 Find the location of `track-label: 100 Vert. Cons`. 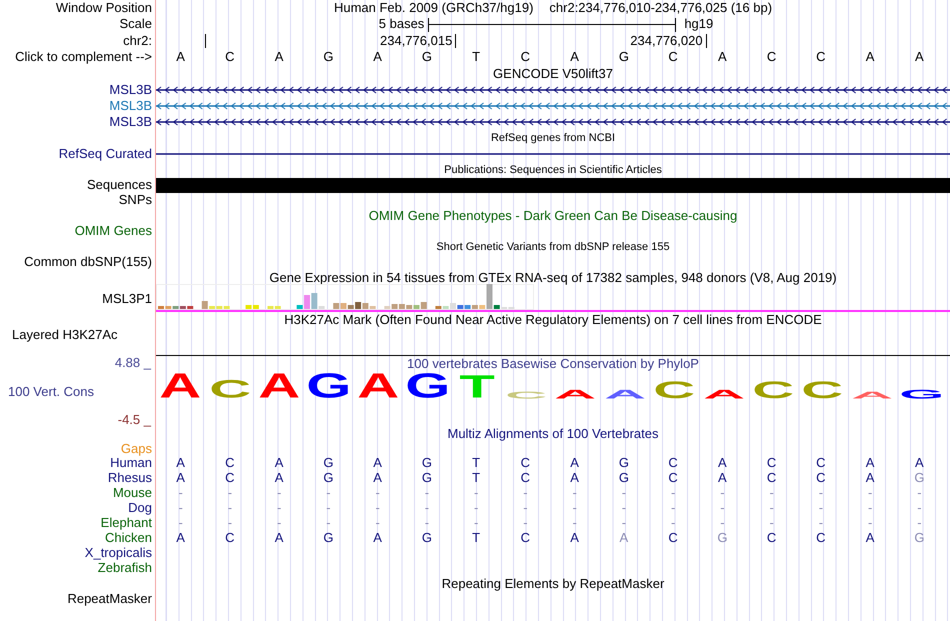

track-label: 100 Vert. Cons is located at coordinates (47, 392).